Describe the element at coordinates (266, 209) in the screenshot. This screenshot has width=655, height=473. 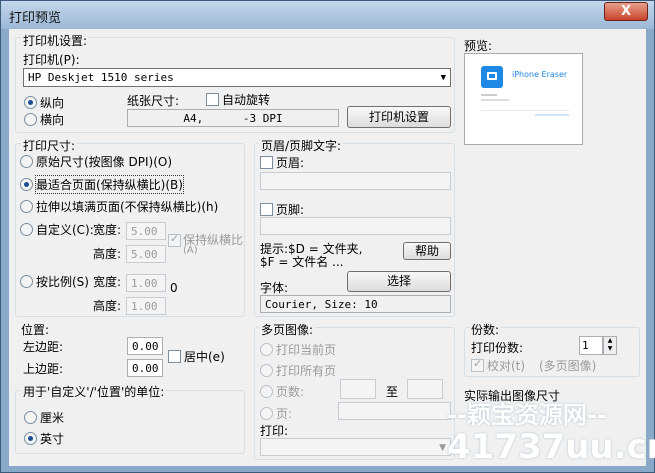
I see `footer-checkbox` at that location.